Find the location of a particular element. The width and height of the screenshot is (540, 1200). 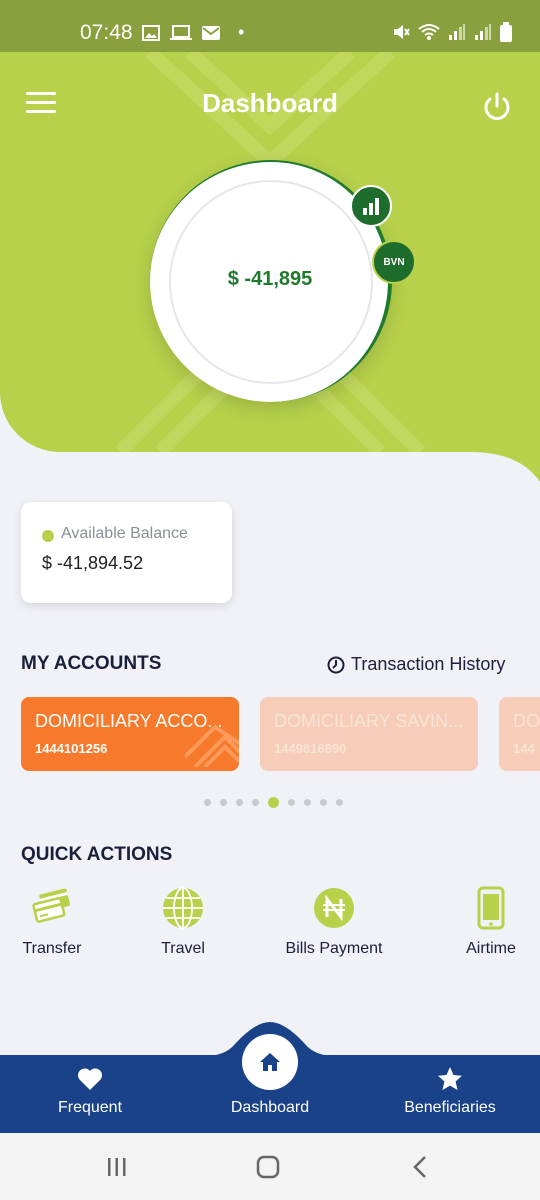

quick-actions-title: QUICK ACTIONS is located at coordinates (97, 854).